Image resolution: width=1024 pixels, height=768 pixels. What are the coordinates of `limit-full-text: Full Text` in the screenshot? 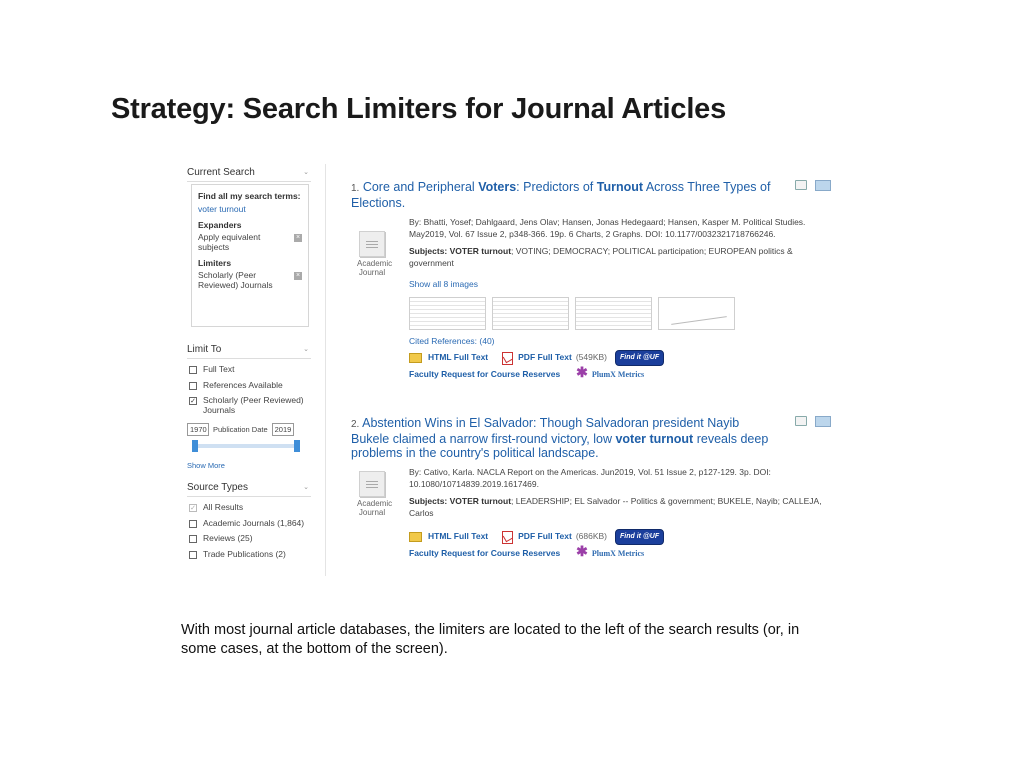 It's located at (249, 369).